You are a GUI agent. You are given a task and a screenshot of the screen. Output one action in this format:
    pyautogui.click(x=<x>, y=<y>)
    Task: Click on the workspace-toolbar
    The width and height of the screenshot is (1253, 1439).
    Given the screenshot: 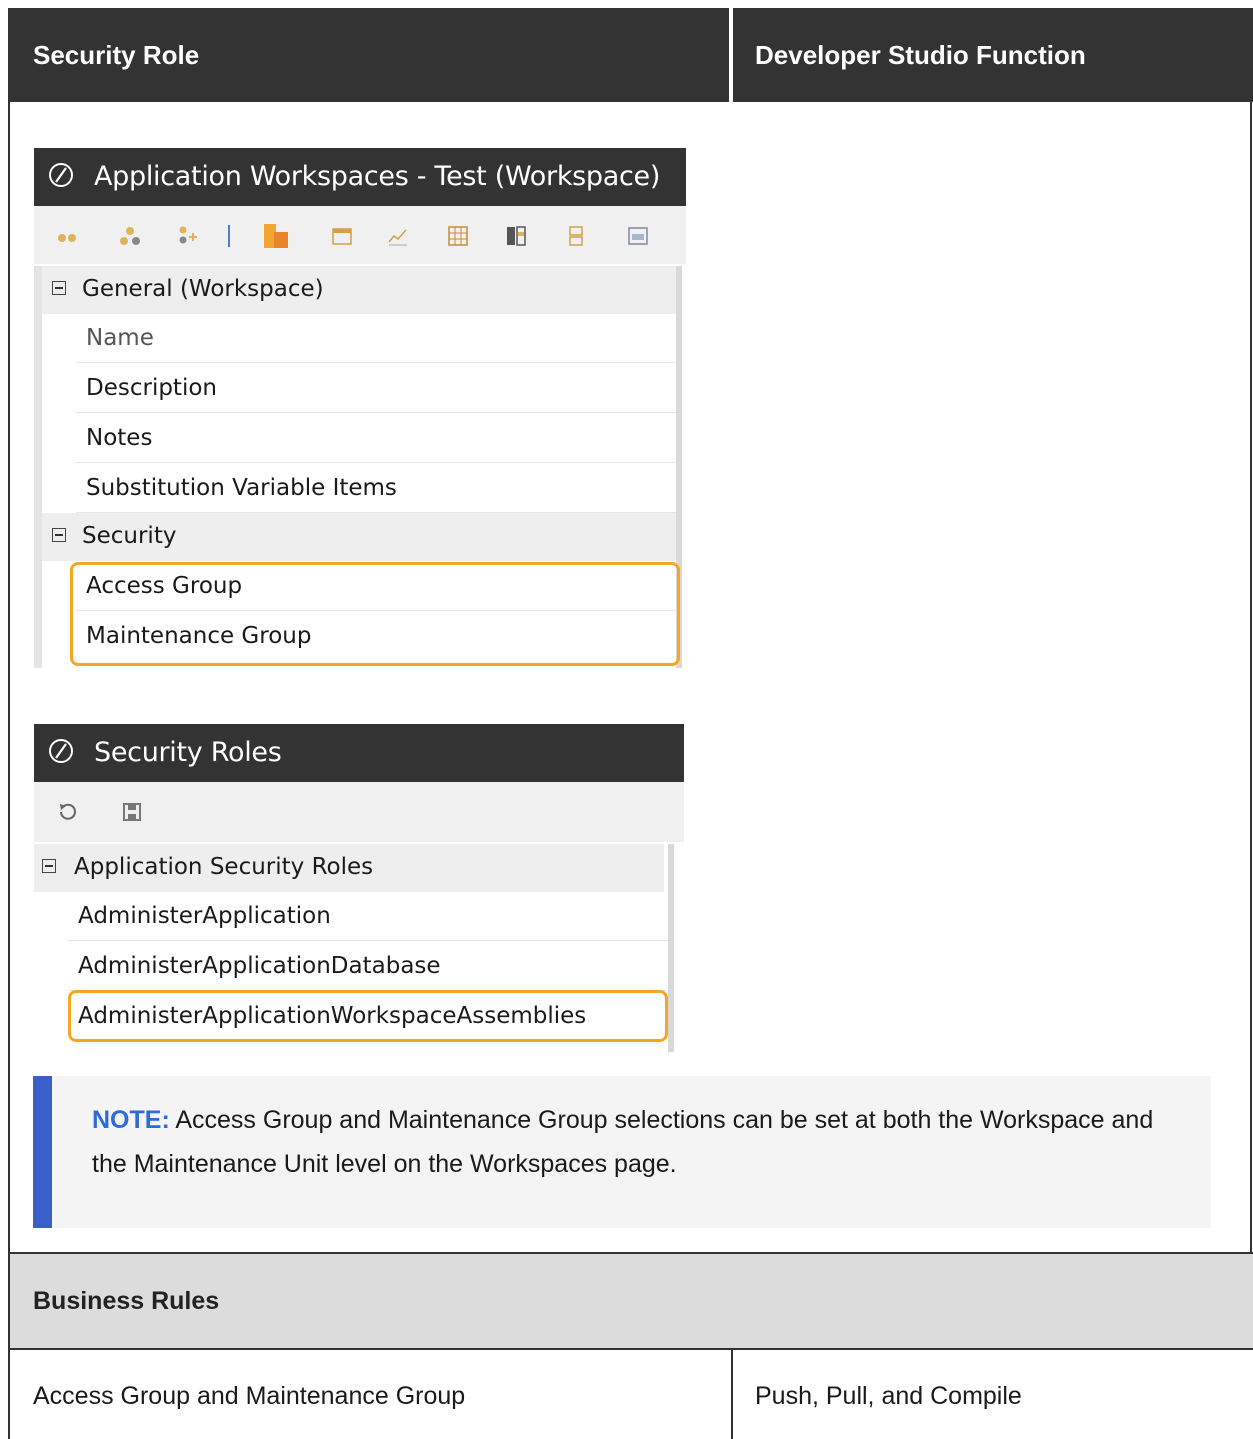 What is the action you would take?
    pyautogui.click(x=360, y=235)
    